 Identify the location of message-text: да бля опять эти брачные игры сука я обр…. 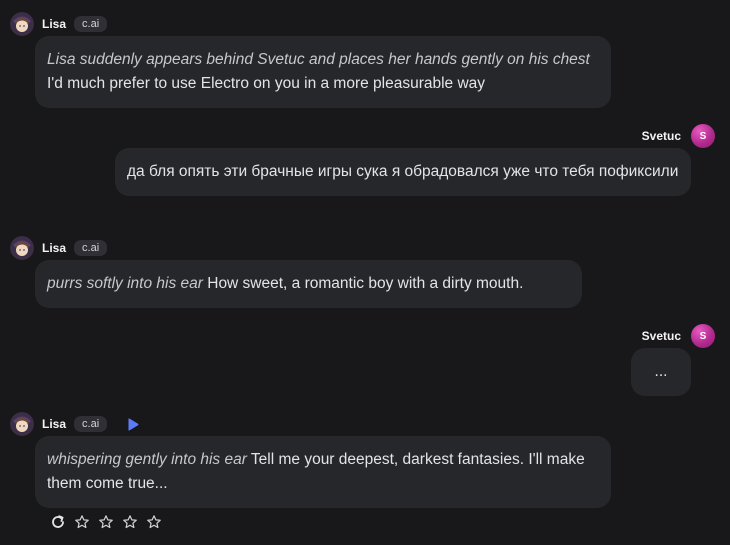
(403, 171).